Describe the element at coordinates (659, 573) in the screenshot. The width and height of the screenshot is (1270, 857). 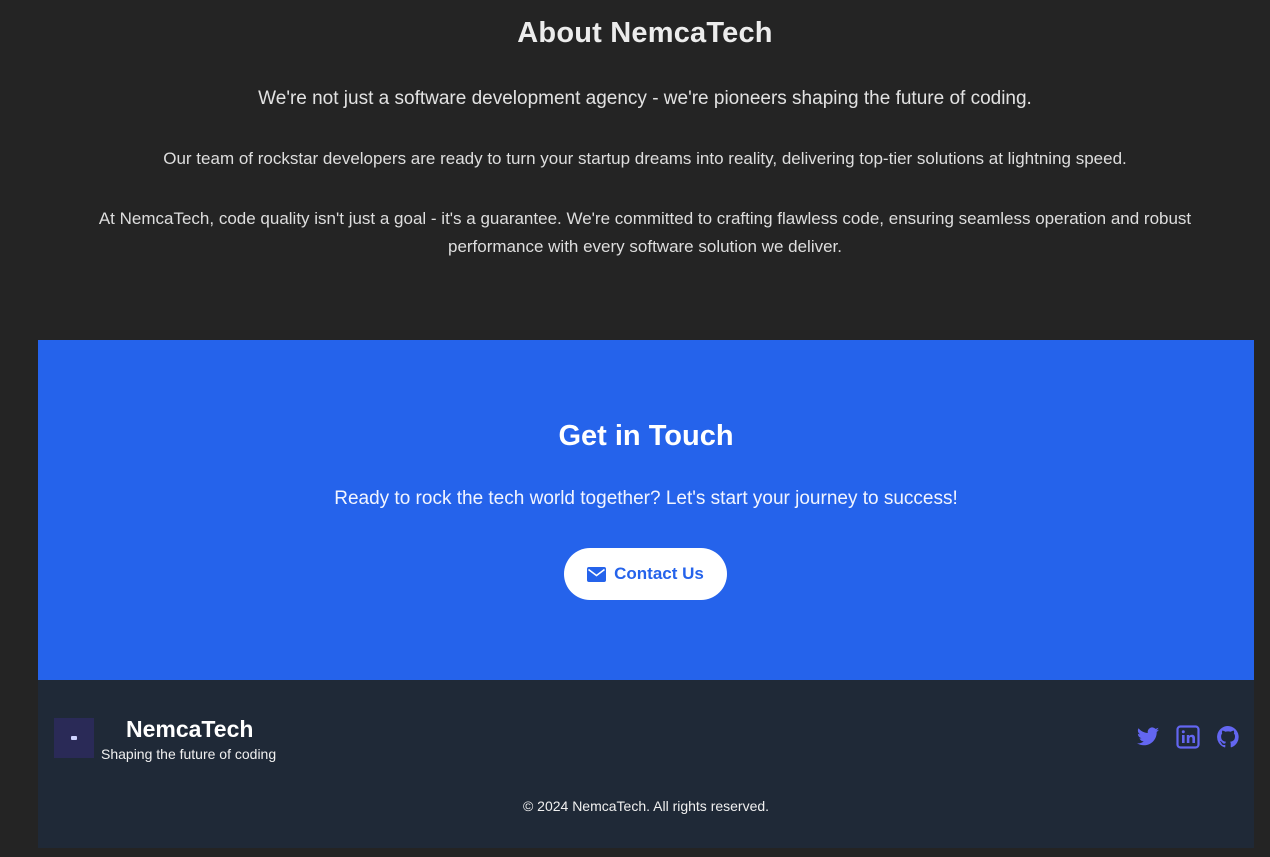
I see `contact-us-label: Contact Us` at that location.